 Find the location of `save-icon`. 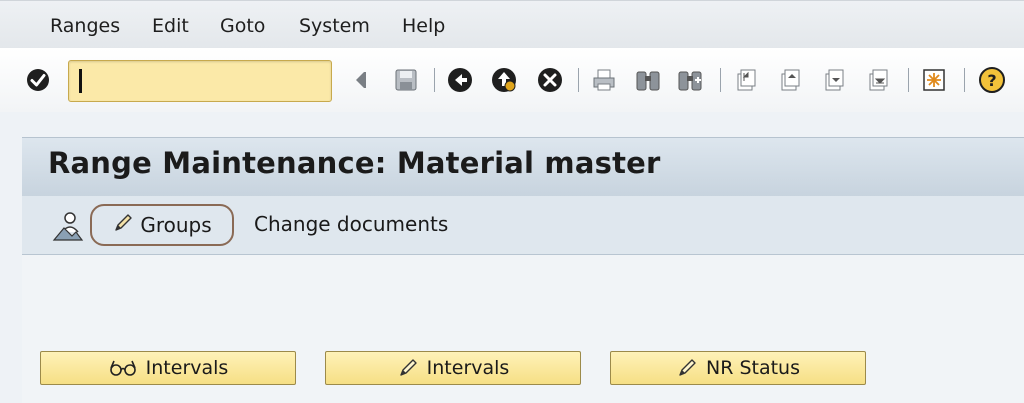

save-icon is located at coordinates (406, 80).